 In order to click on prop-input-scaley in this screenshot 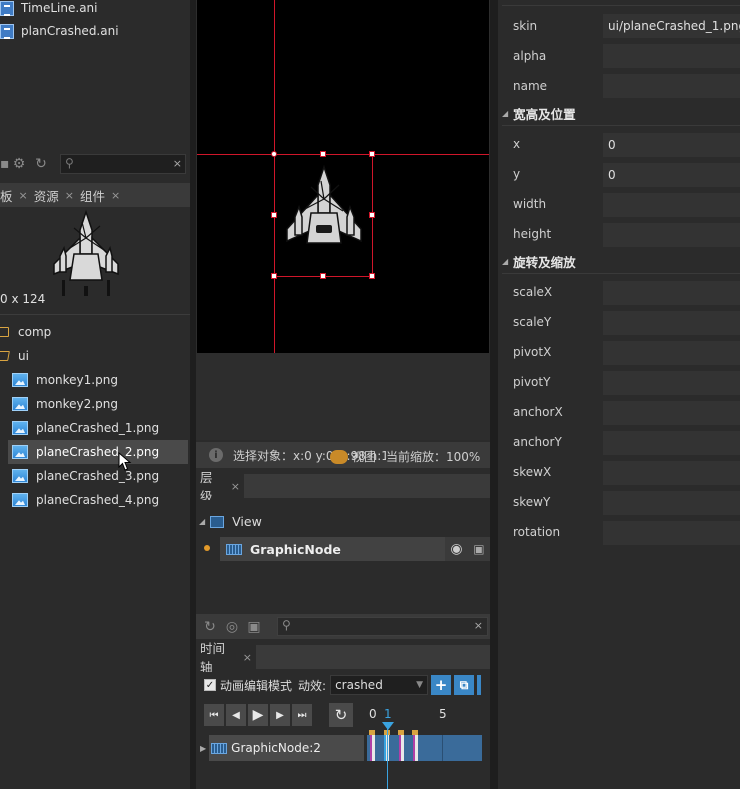, I will do `click(671, 323)`.